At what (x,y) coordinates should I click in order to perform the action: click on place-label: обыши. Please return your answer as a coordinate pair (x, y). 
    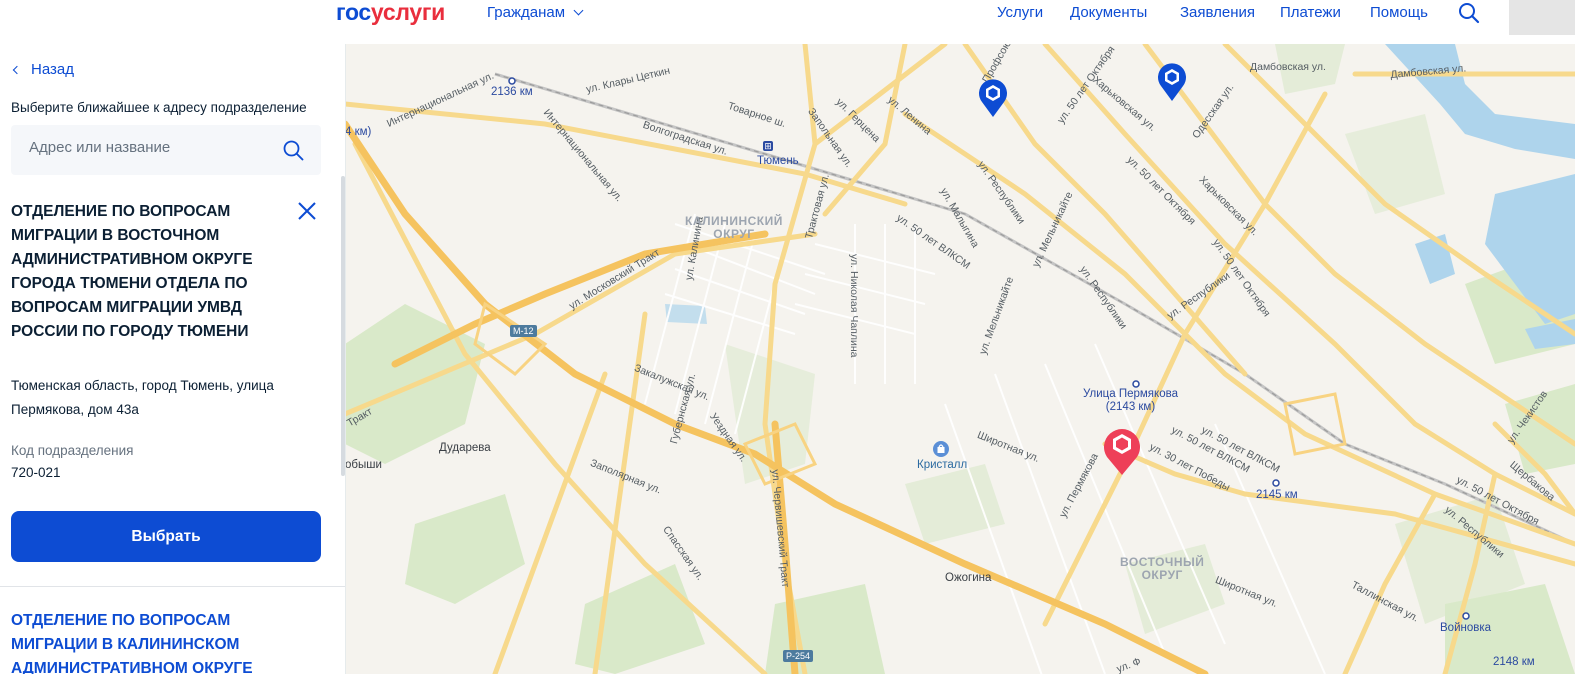
    Looking at the image, I should click on (363, 465).